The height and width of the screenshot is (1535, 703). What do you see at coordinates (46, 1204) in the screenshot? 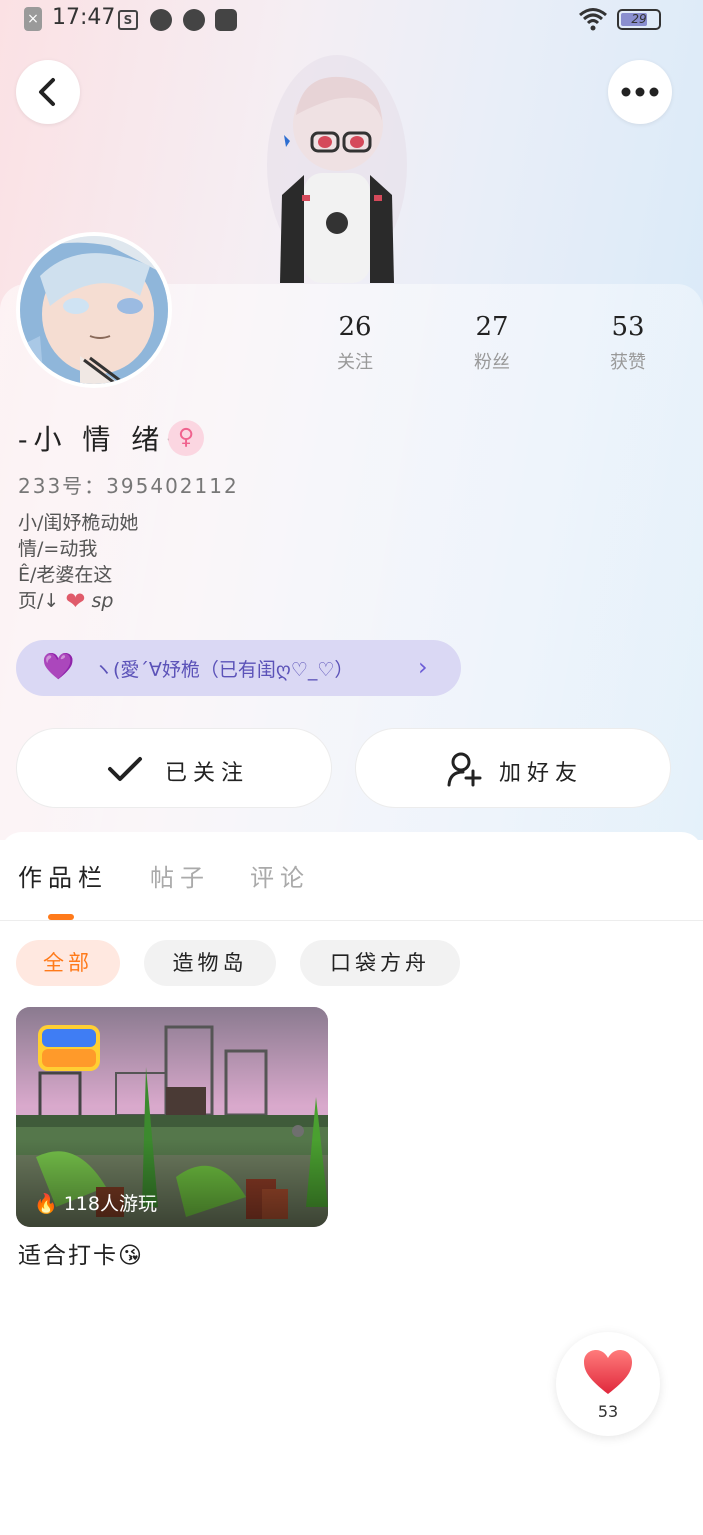
I see `flame-icon: 🔥` at bounding box center [46, 1204].